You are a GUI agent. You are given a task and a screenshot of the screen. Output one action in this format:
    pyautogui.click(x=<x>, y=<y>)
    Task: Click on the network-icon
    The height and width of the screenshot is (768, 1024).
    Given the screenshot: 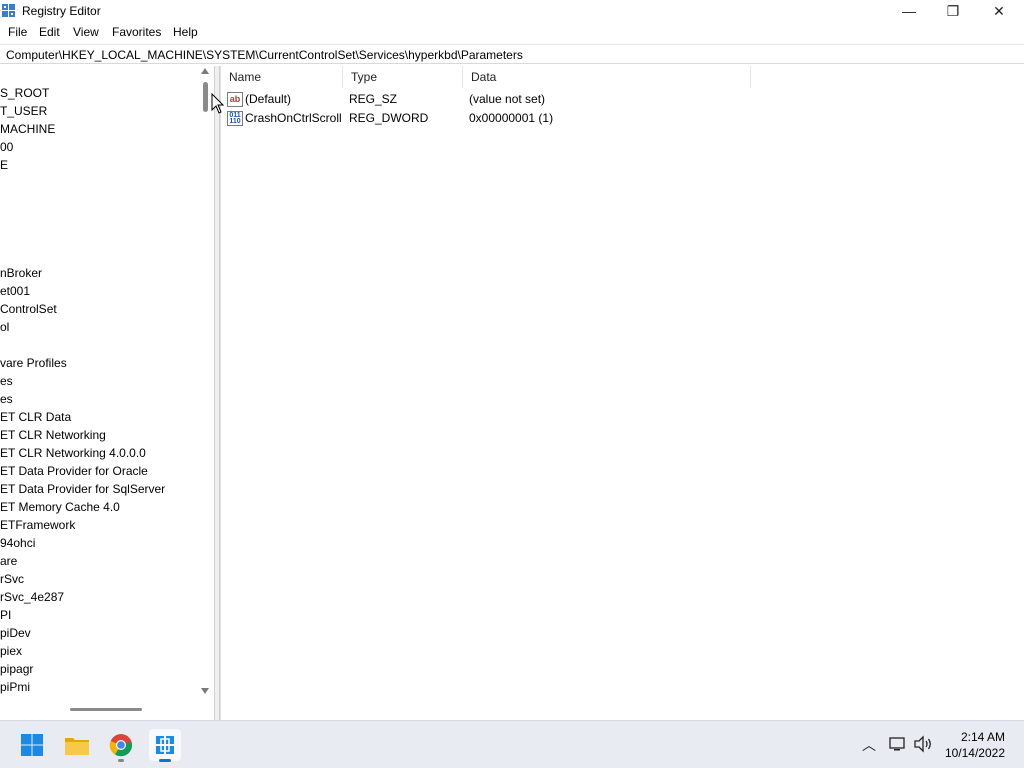 What is the action you would take?
    pyautogui.click(x=898, y=744)
    